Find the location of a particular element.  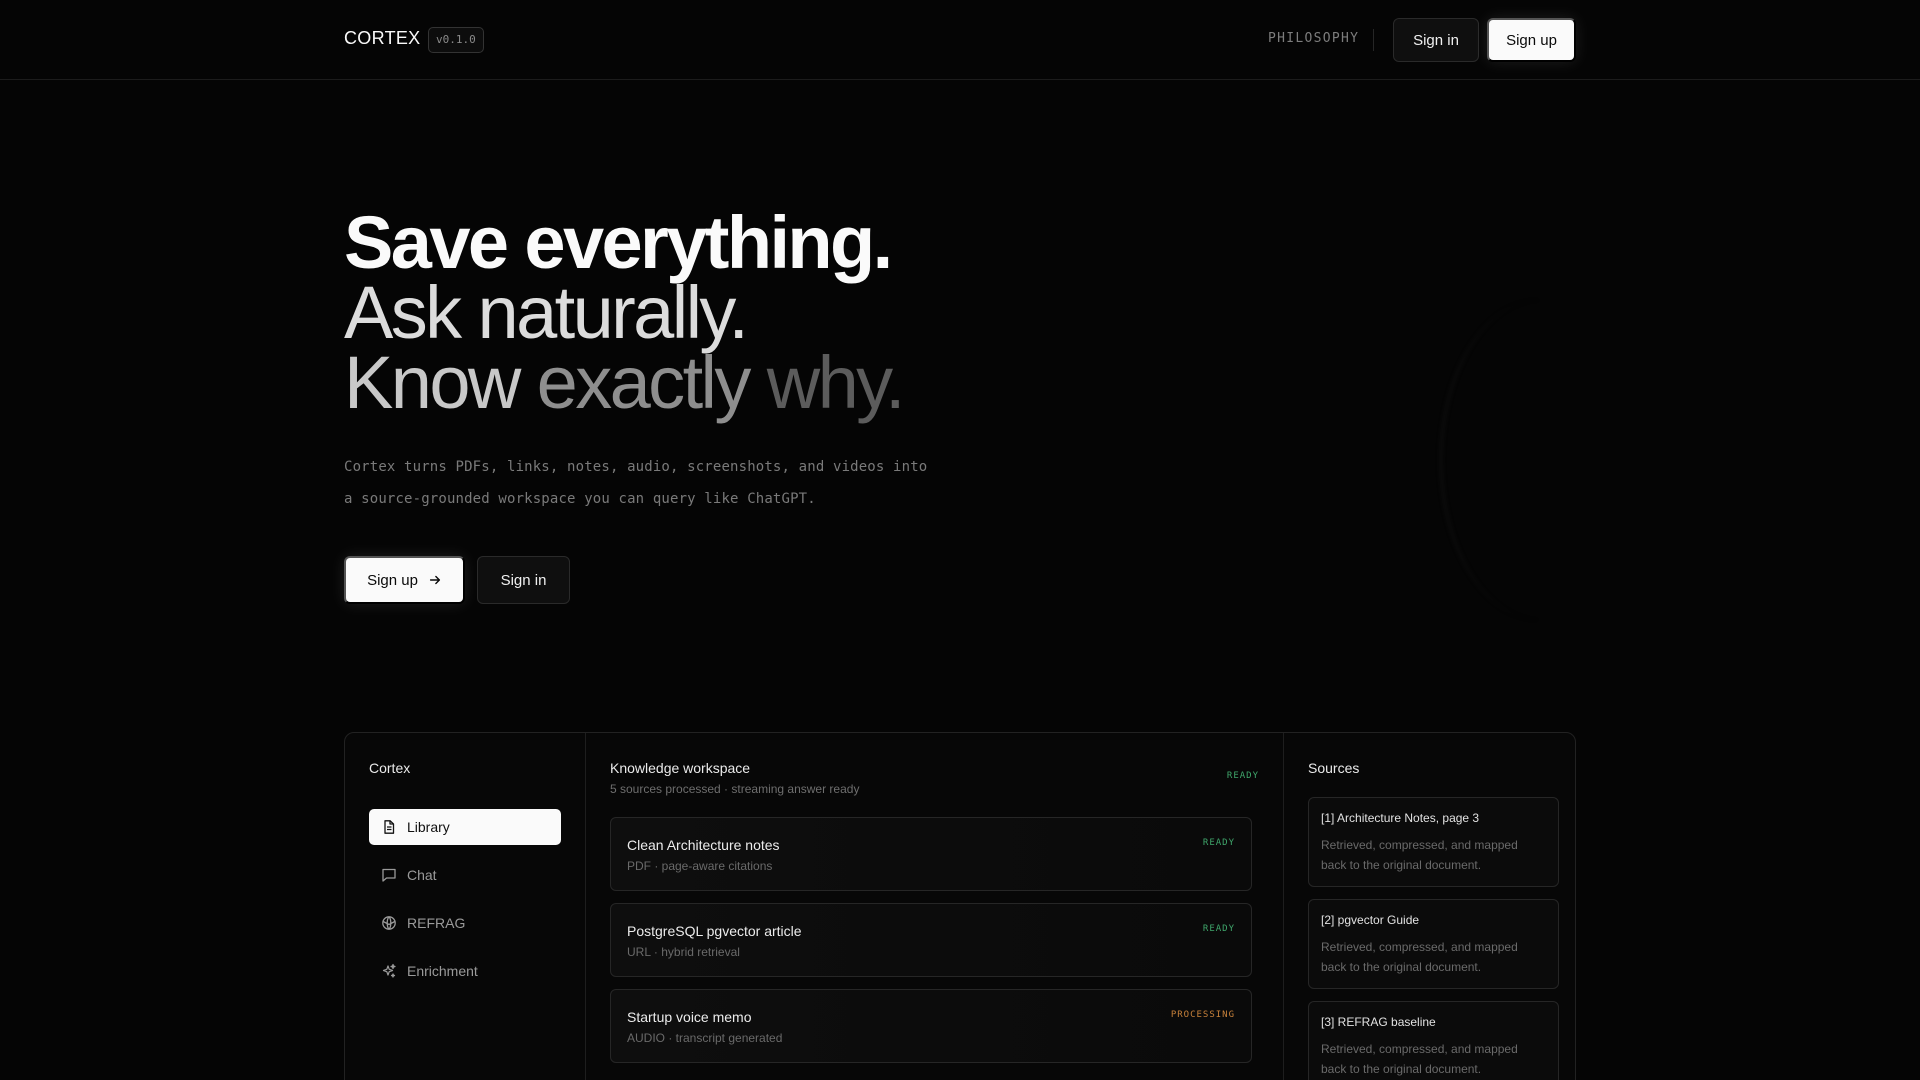

source-card-title: Startup voice memo is located at coordinates (689, 1017).